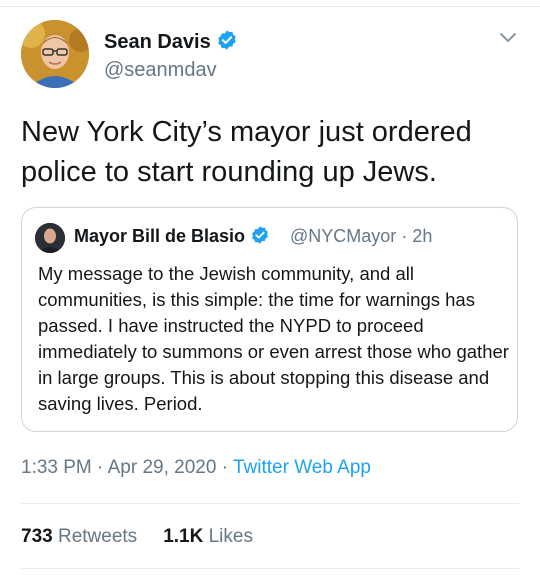 The height and width of the screenshot is (575, 540). What do you see at coordinates (422, 236) in the screenshot?
I see `quoted-age: 2h` at bounding box center [422, 236].